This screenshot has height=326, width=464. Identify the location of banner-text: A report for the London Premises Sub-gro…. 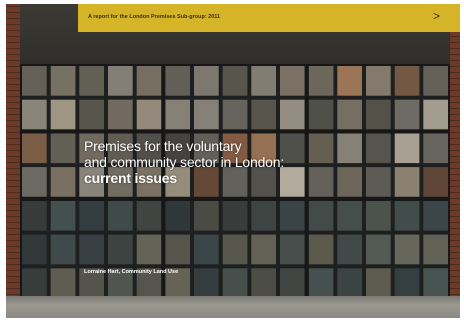
(154, 17).